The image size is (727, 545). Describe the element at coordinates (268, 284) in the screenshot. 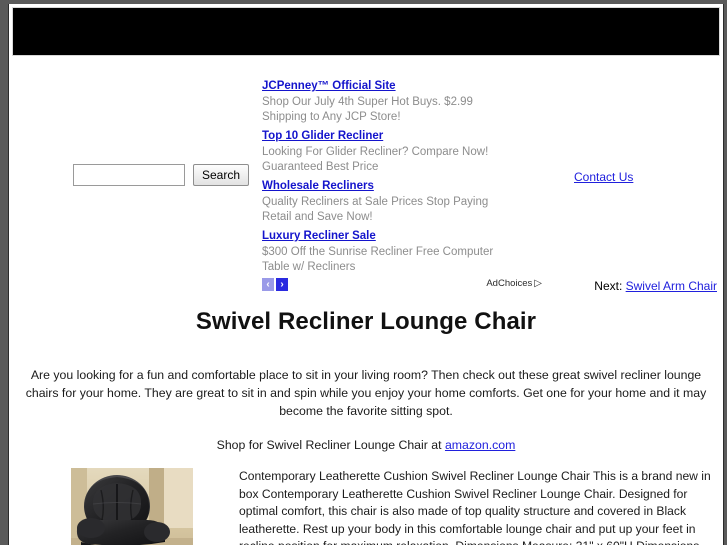

I see `ads-prev-arrow-icon: ‹` at that location.